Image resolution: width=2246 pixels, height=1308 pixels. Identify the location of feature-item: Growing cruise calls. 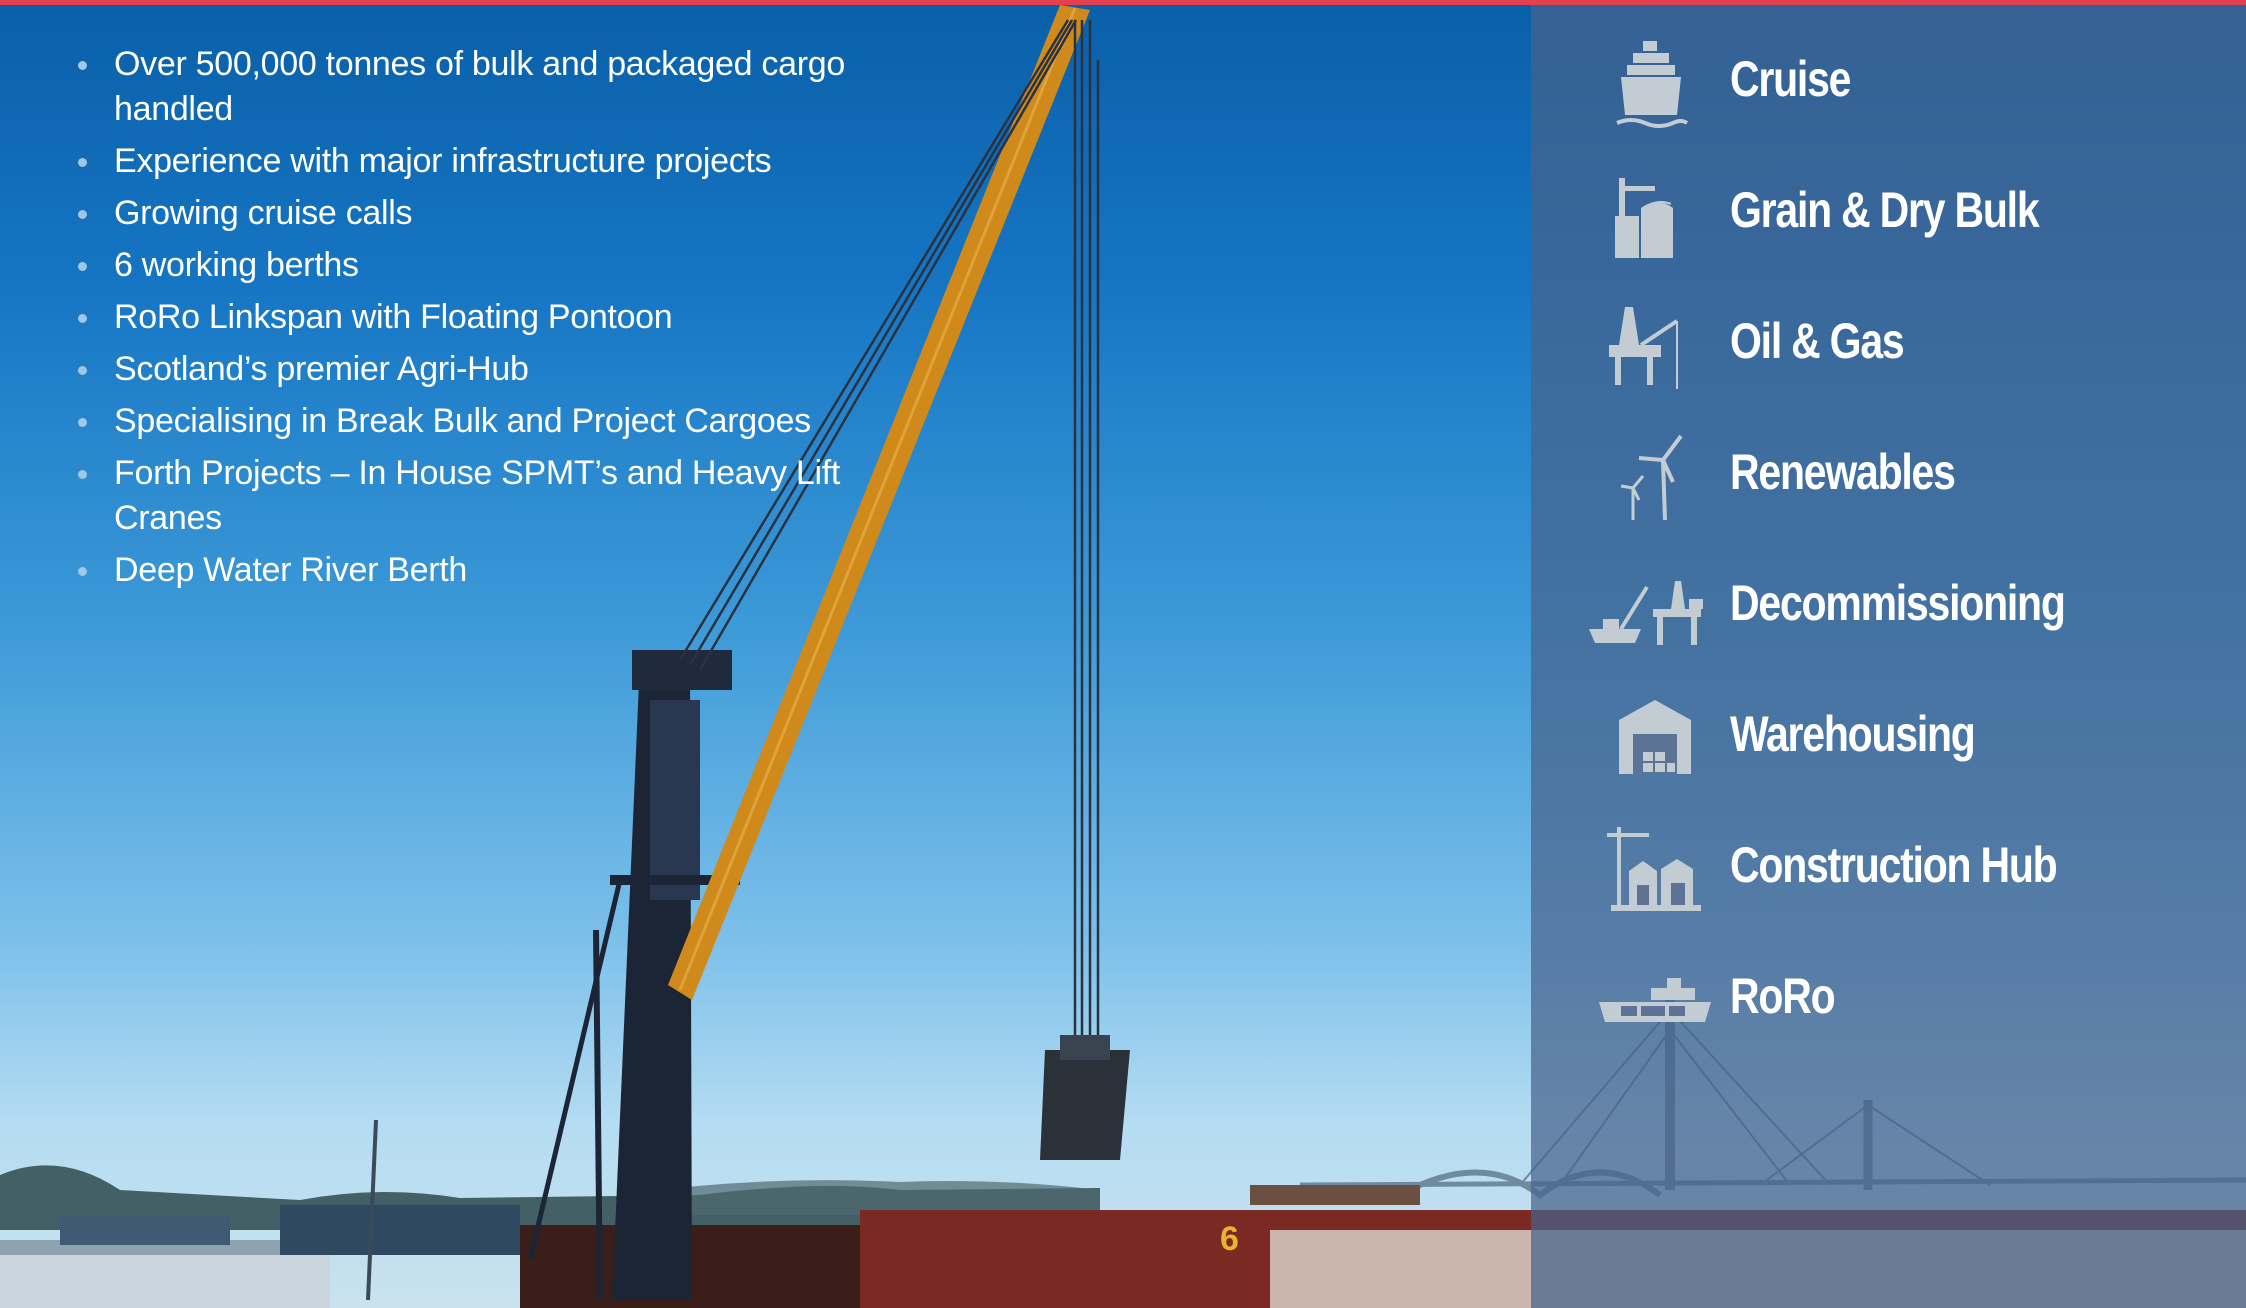
(488, 213).